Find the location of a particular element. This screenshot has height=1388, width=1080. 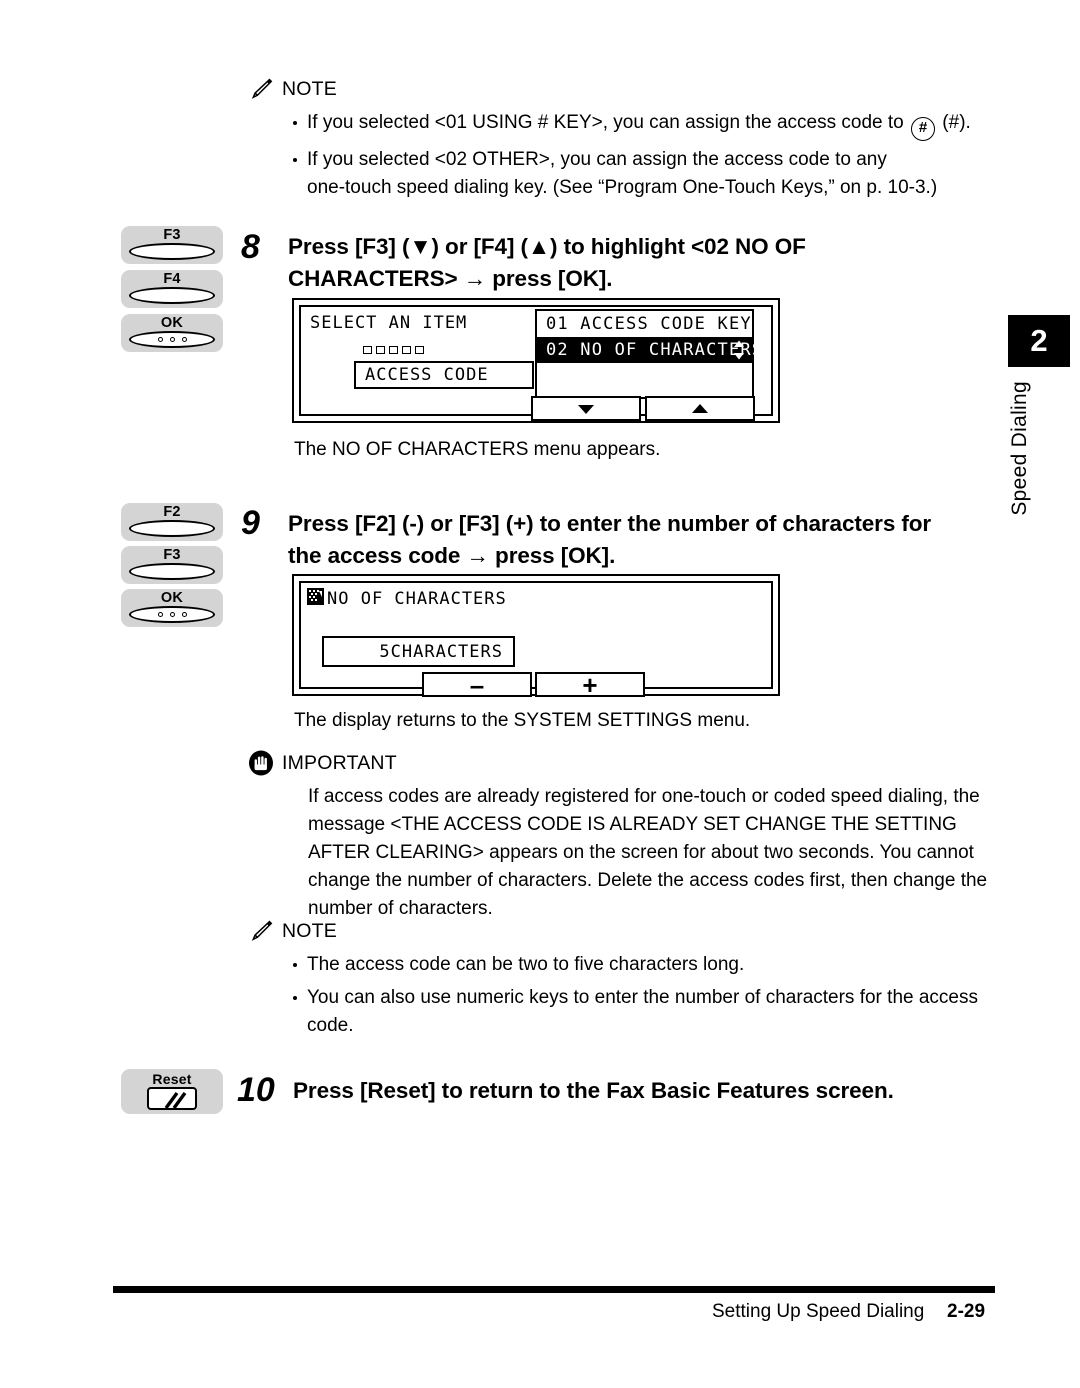

minus-softkey-glyph: – is located at coordinates (477, 684).